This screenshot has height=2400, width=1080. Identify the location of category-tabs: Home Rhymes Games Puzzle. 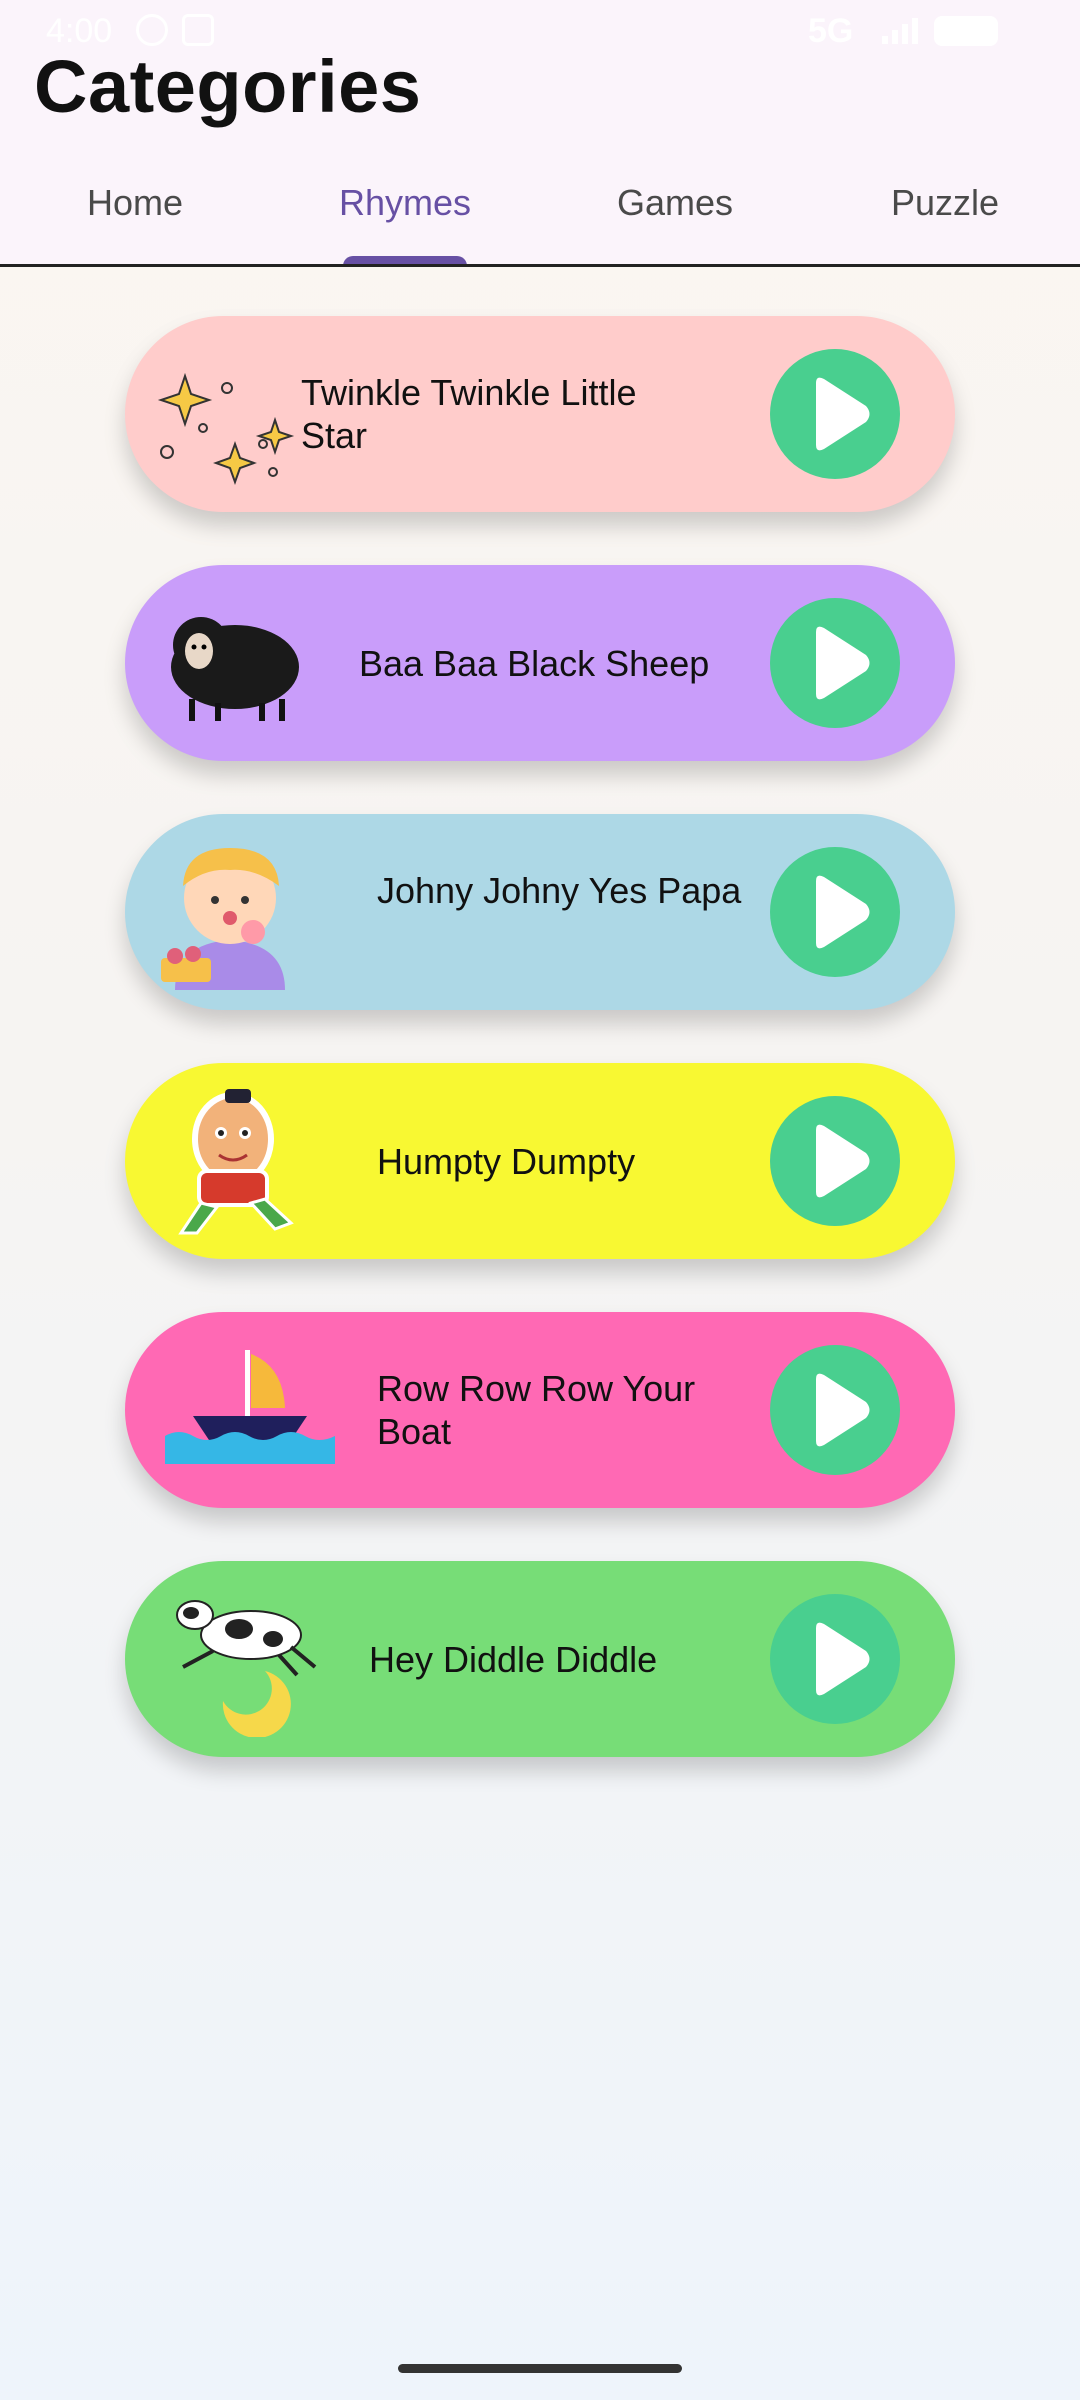
(540, 218).